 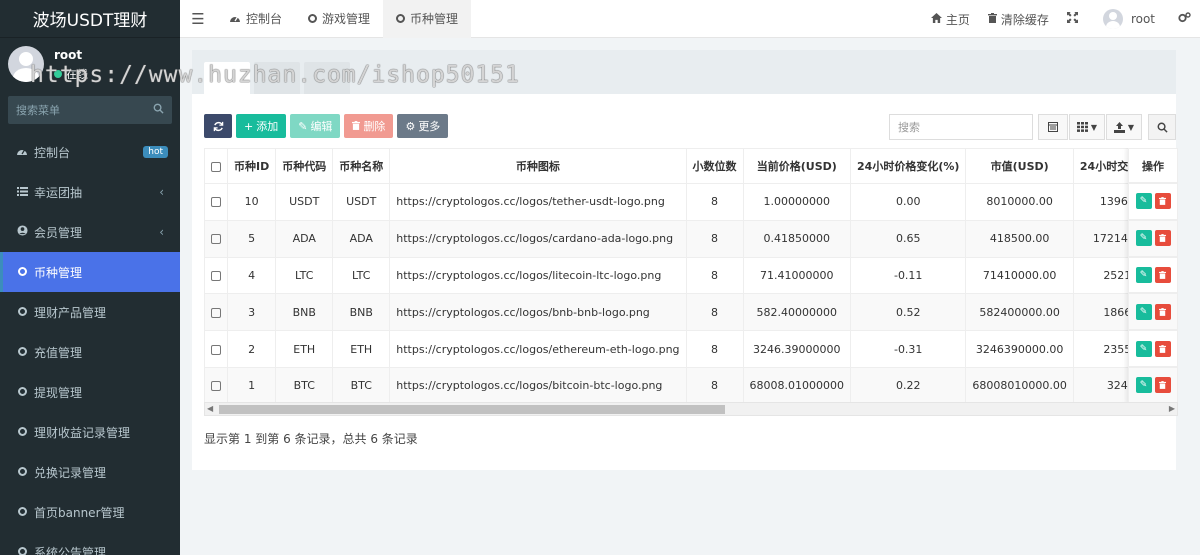 I want to click on column-header: 小数位数, so click(x=714, y=166).